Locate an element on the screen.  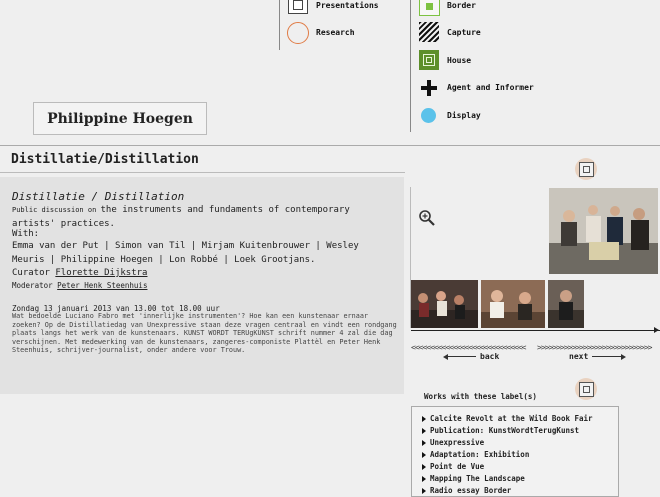
back-arrow-row: <<<<<<<<<<<<<<<<<<<<<<<<<<<<<< is located at coordinates (471, 347).